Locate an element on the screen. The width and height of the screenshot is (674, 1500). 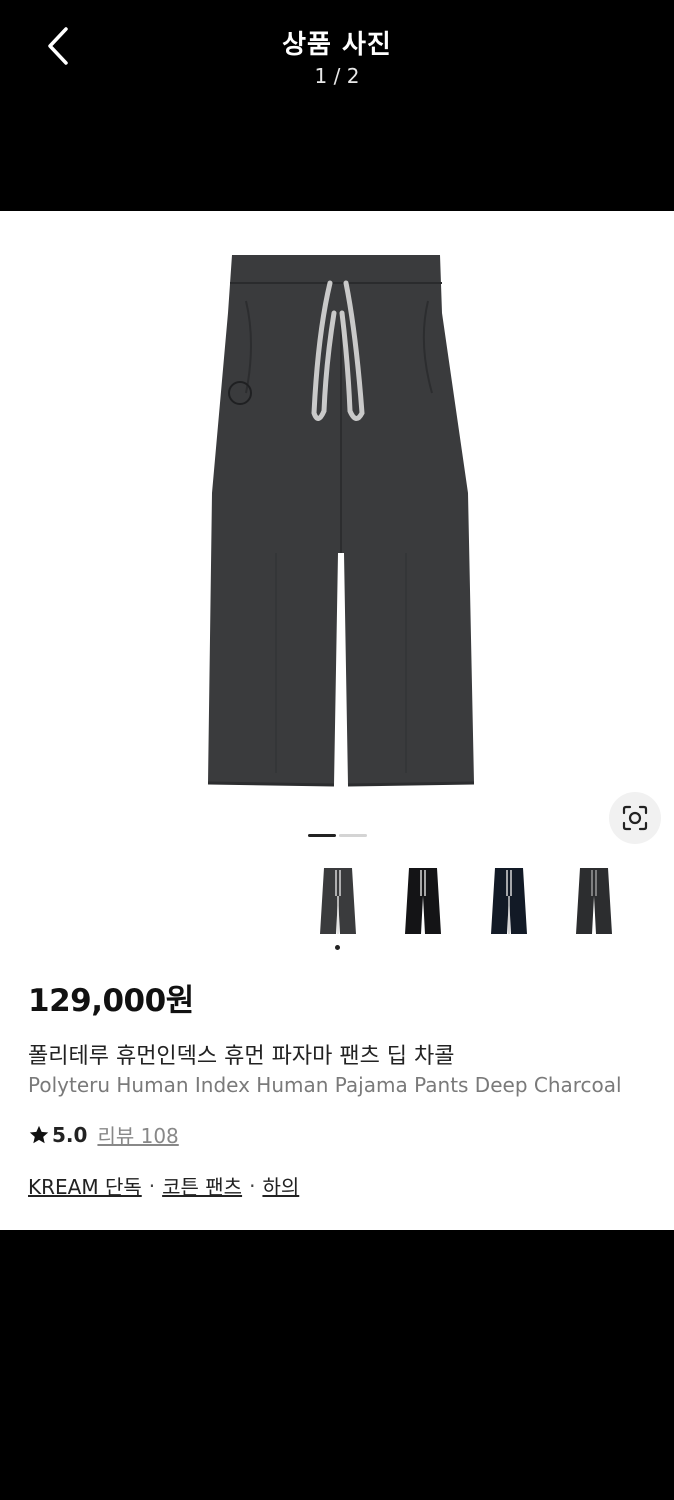
page-indicator-inactive is located at coordinates (353, 835).